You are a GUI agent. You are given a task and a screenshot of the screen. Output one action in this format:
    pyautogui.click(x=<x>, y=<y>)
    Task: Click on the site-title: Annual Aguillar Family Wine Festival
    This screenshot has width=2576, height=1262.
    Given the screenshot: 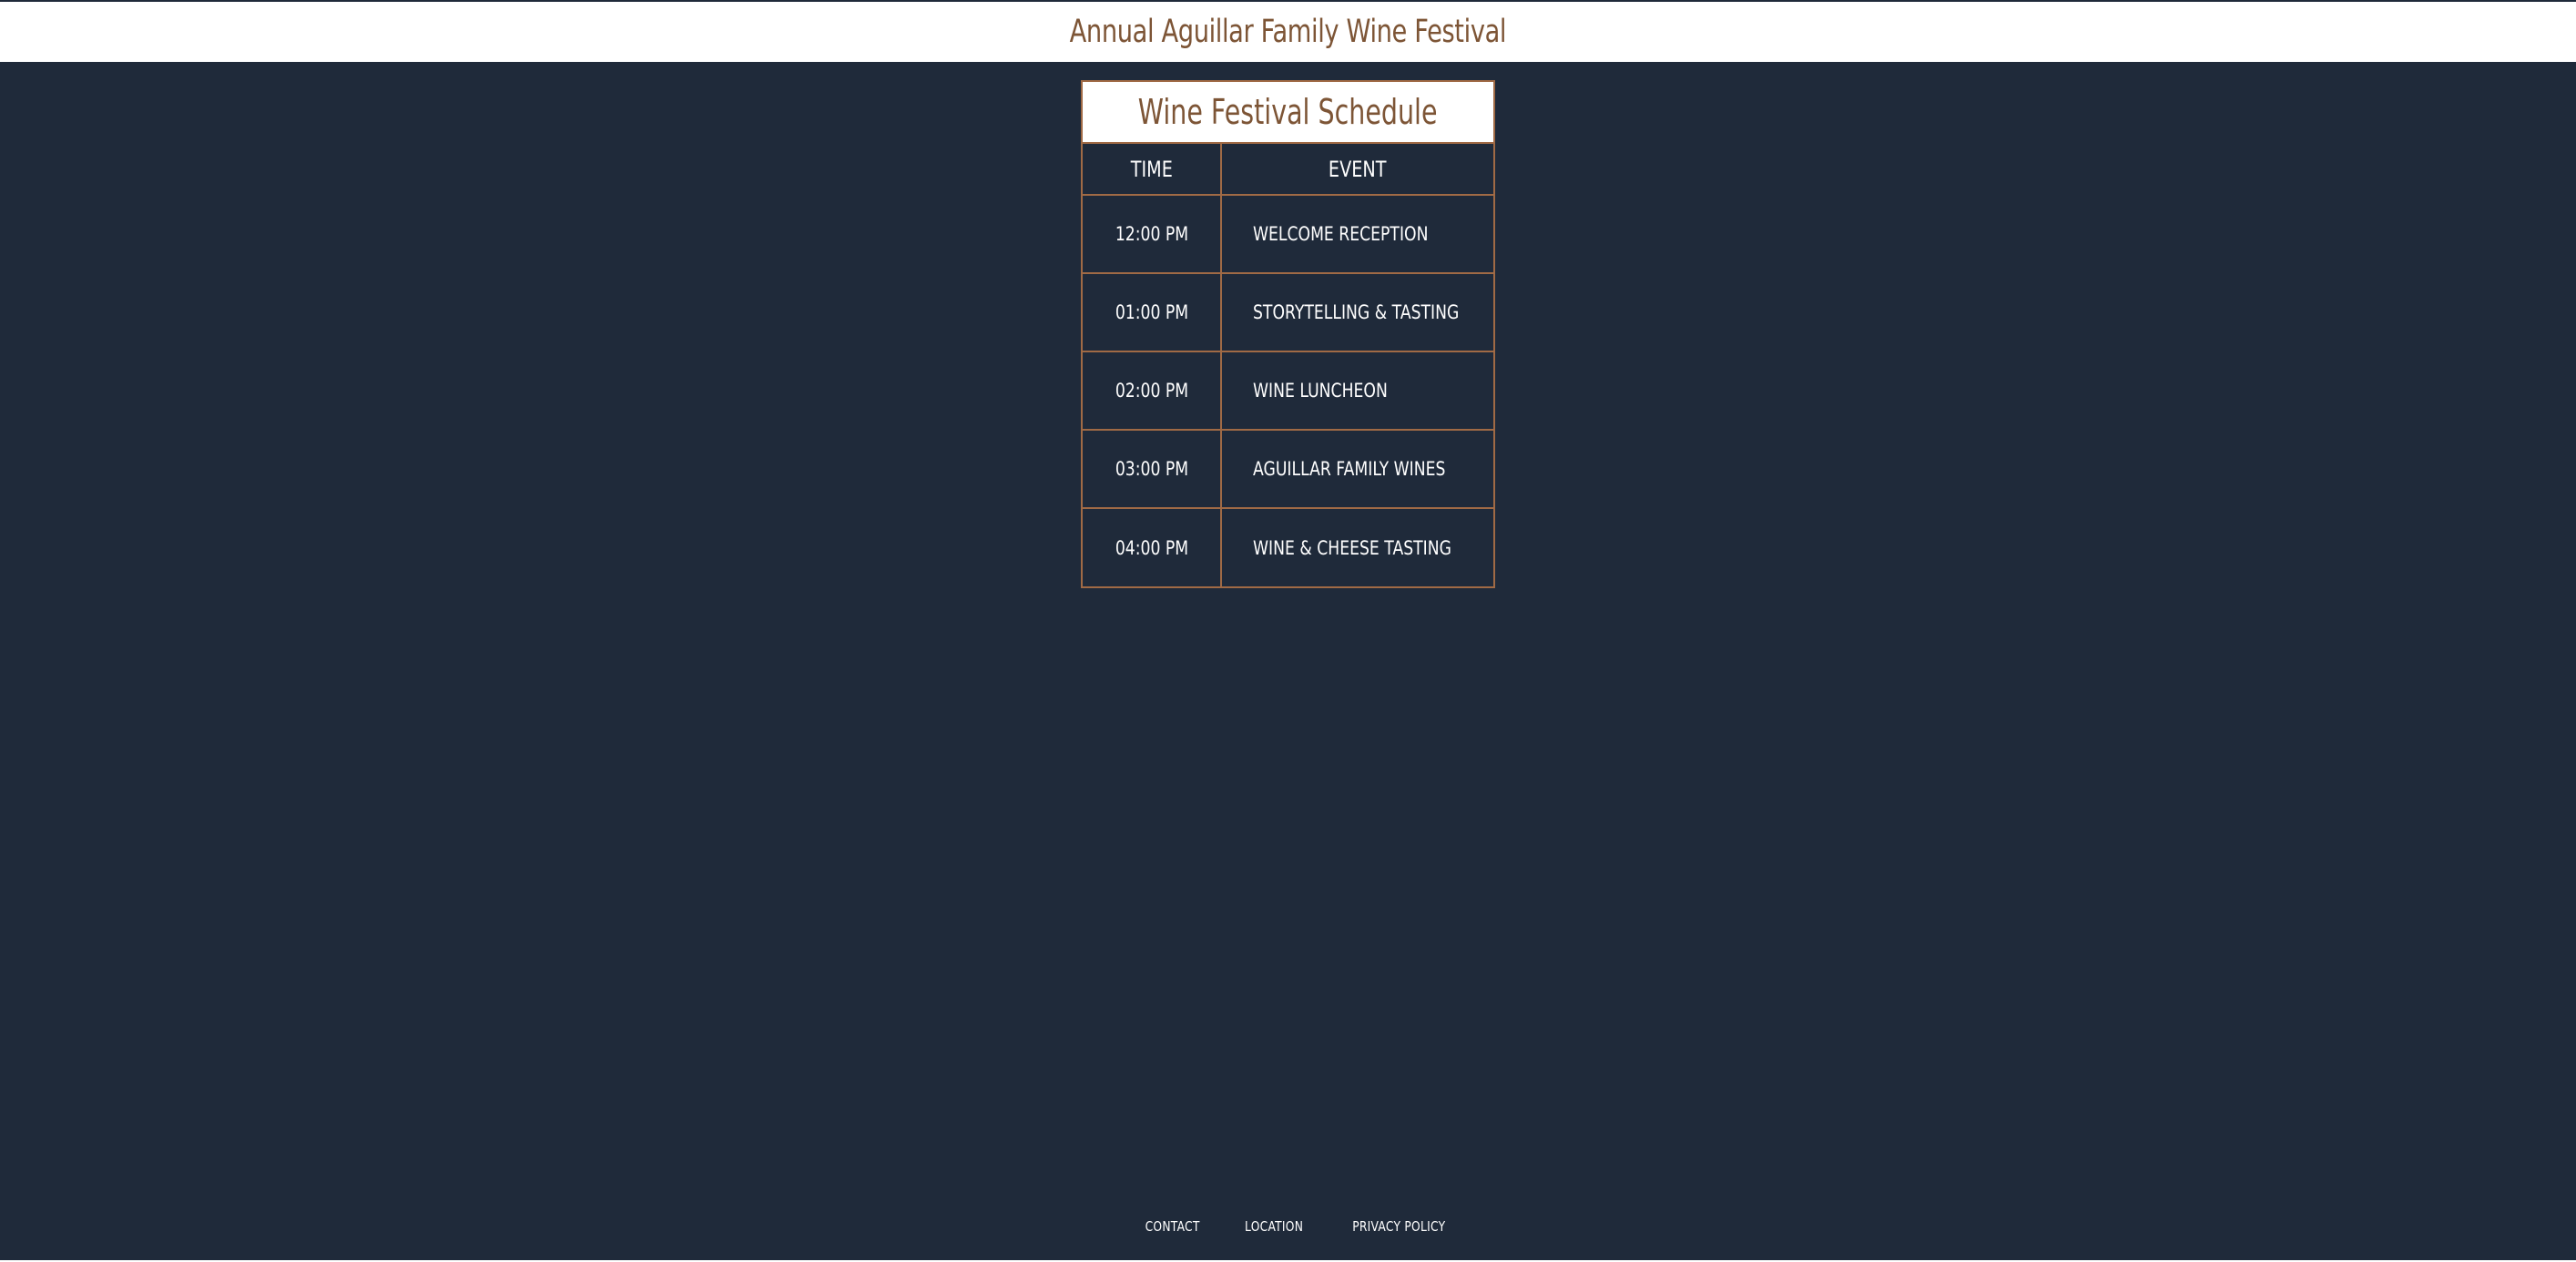 What is the action you would take?
    pyautogui.click(x=1288, y=32)
    